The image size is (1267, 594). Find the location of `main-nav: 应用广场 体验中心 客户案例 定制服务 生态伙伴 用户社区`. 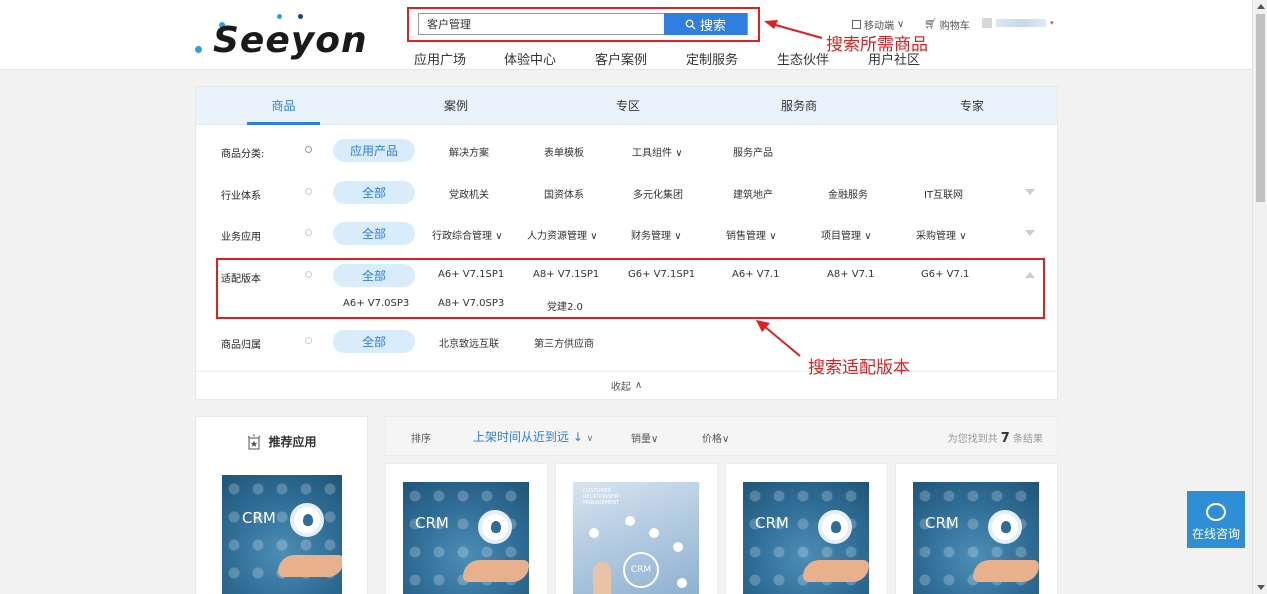

main-nav: 应用广场 体验中心 客户案例 定制服务 生态伙伴 用户社区 is located at coordinates (626, 58).